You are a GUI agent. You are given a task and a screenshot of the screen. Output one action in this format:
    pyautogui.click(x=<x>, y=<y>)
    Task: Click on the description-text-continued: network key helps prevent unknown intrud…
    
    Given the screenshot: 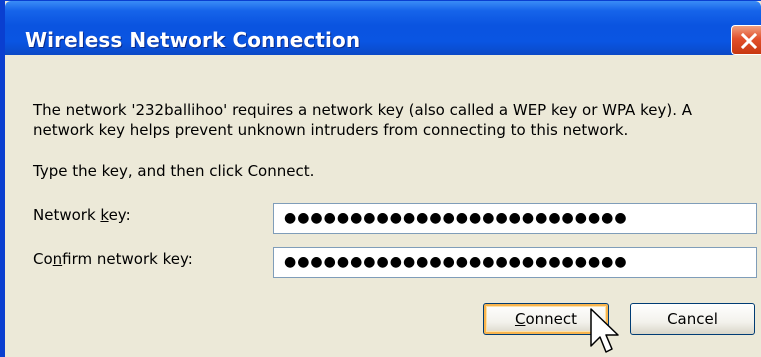 What is the action you would take?
    pyautogui.click(x=331, y=130)
    